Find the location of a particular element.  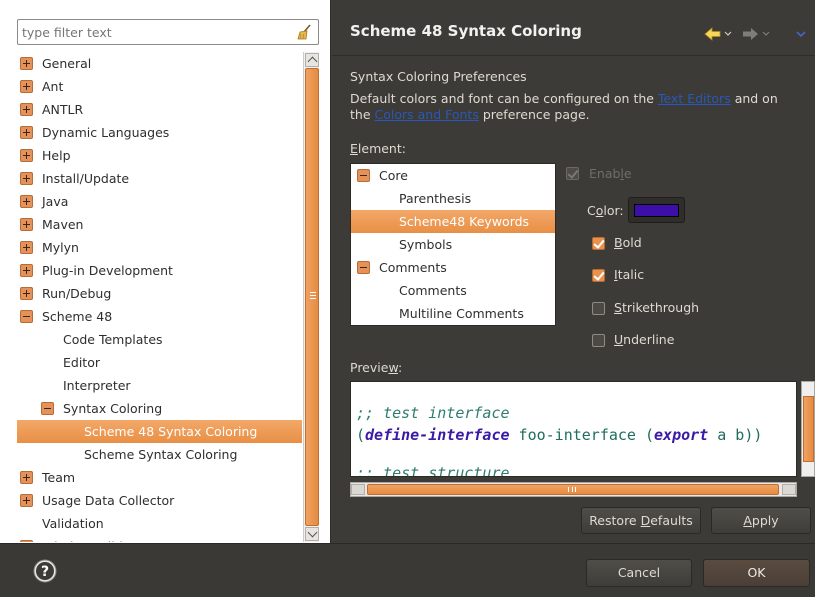

tree-item-team: Team is located at coordinates (159, 477).